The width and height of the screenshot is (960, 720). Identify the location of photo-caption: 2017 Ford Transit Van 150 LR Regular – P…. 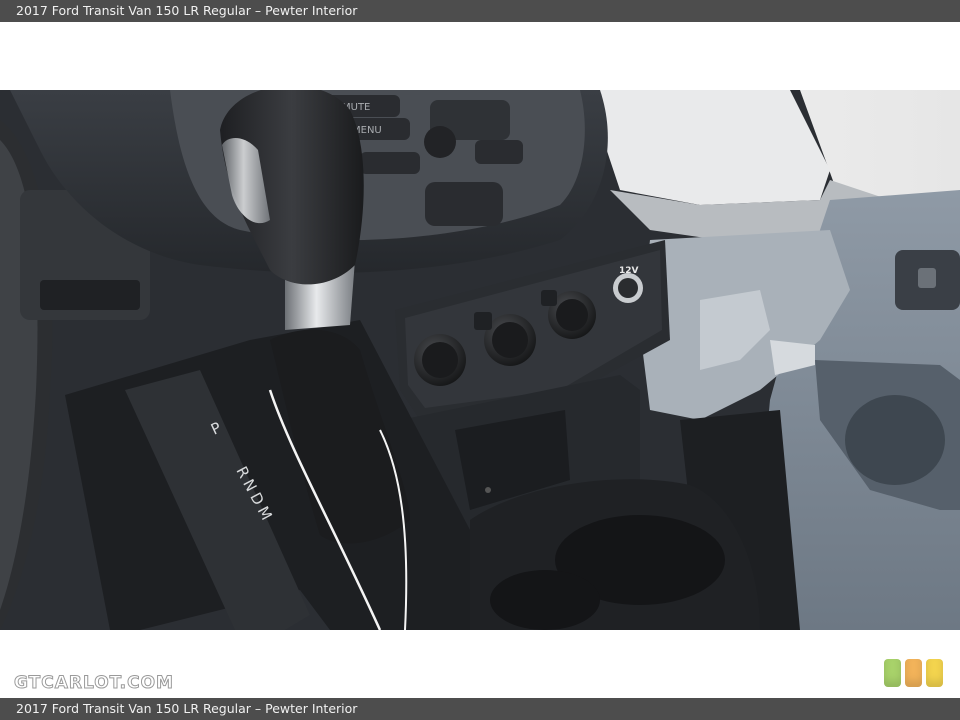
(187, 708).